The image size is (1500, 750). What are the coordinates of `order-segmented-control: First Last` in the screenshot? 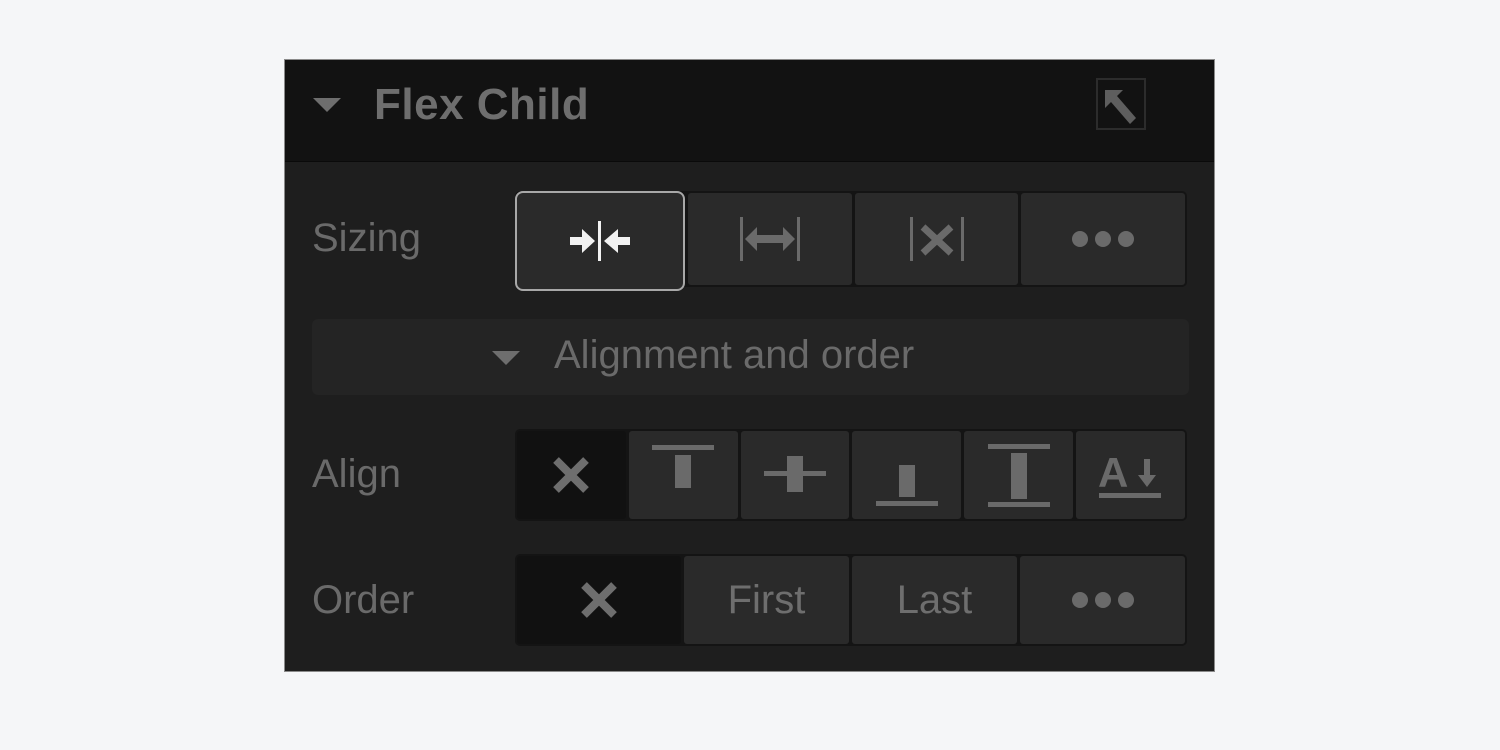 It's located at (851, 600).